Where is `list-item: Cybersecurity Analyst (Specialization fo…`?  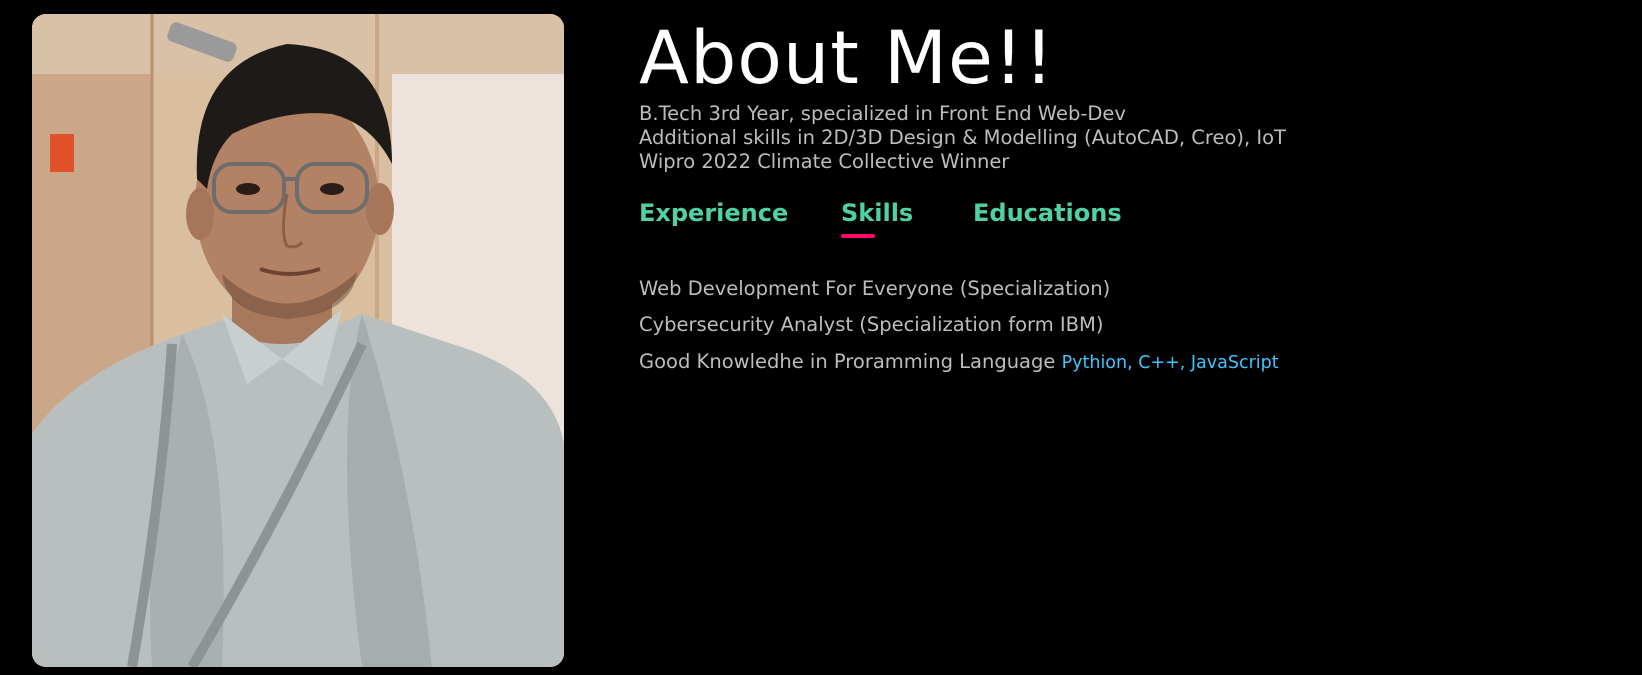
list-item: Cybersecurity Analyst (Specialization fo… is located at coordinates (871, 325).